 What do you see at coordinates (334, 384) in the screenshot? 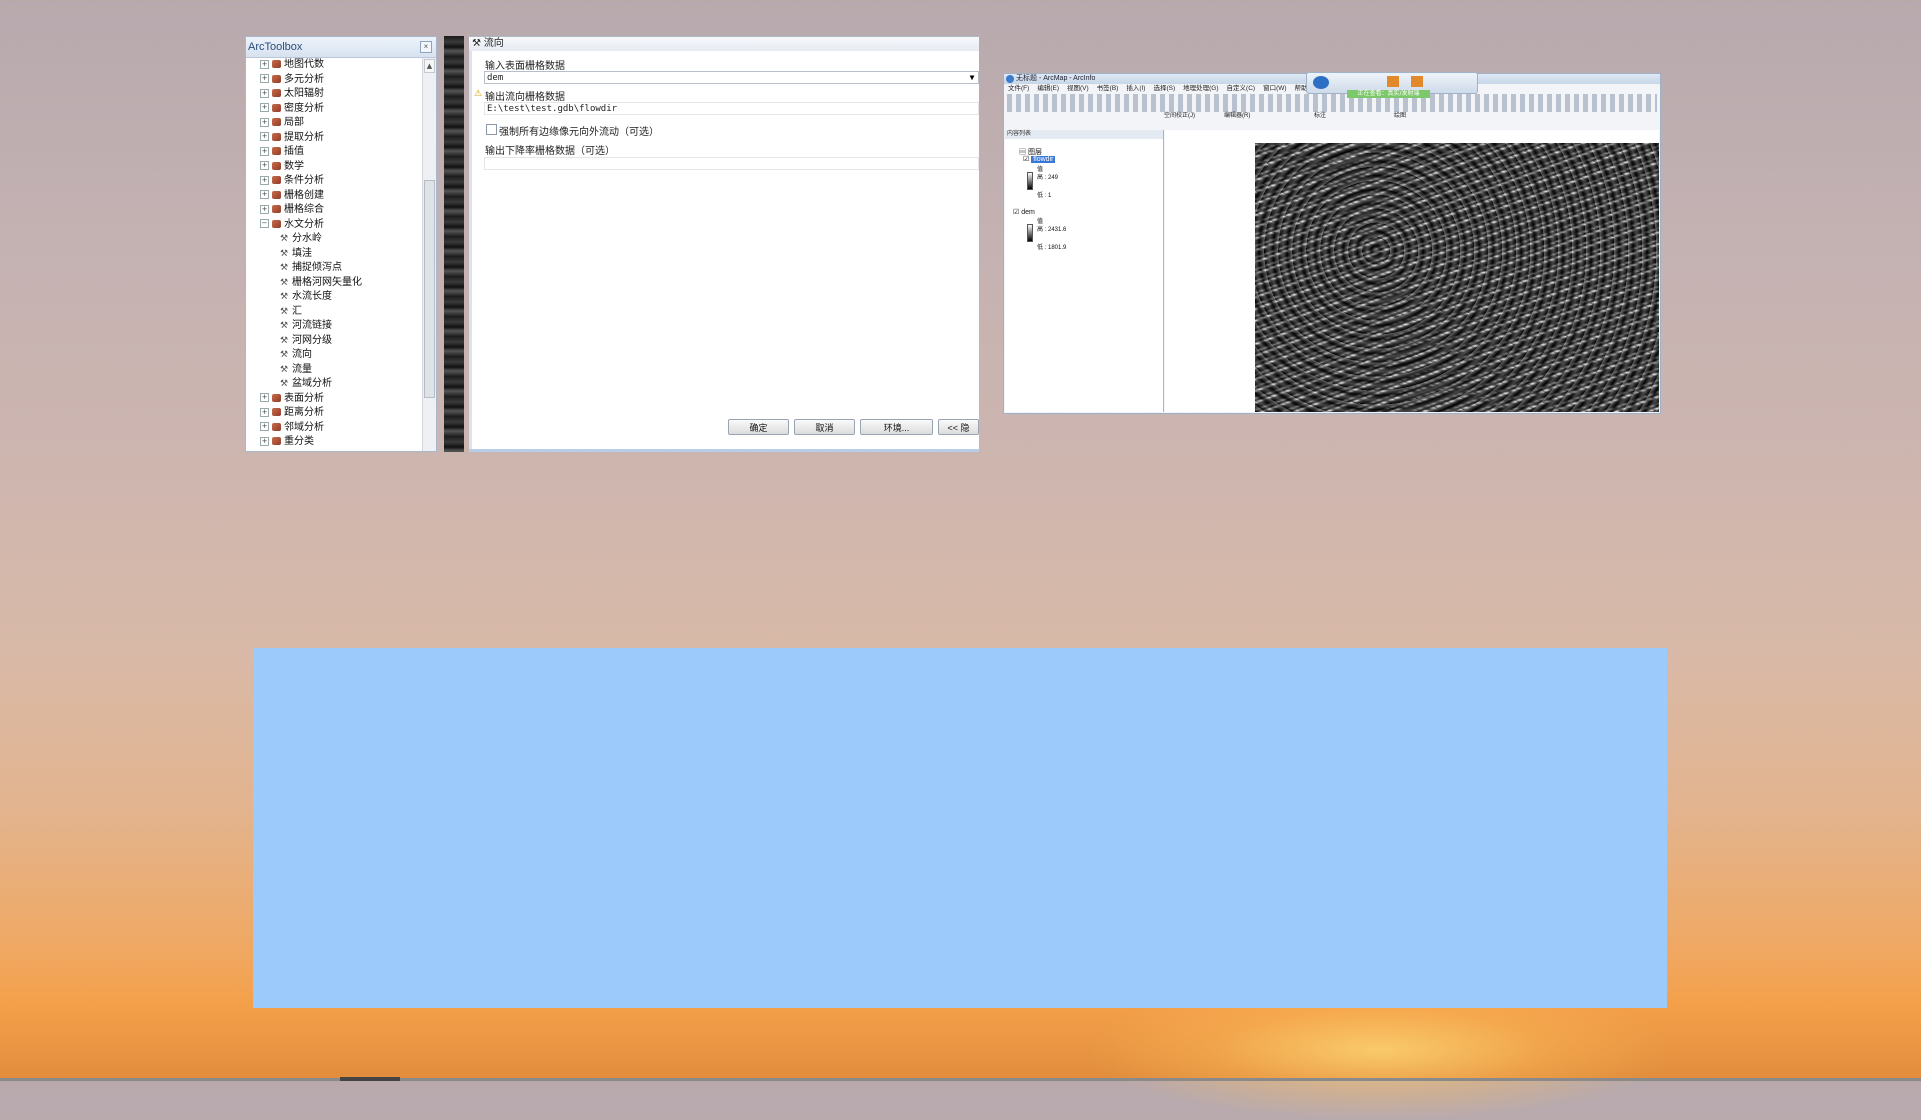
I see `toolbox-tool-item: ⚒ 盆域分析` at bounding box center [334, 384].